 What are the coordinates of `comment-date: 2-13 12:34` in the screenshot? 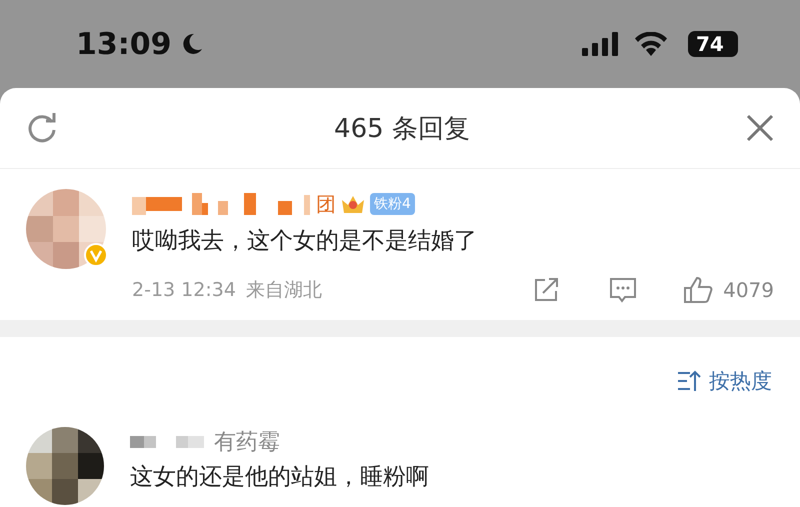 It's located at (184, 290).